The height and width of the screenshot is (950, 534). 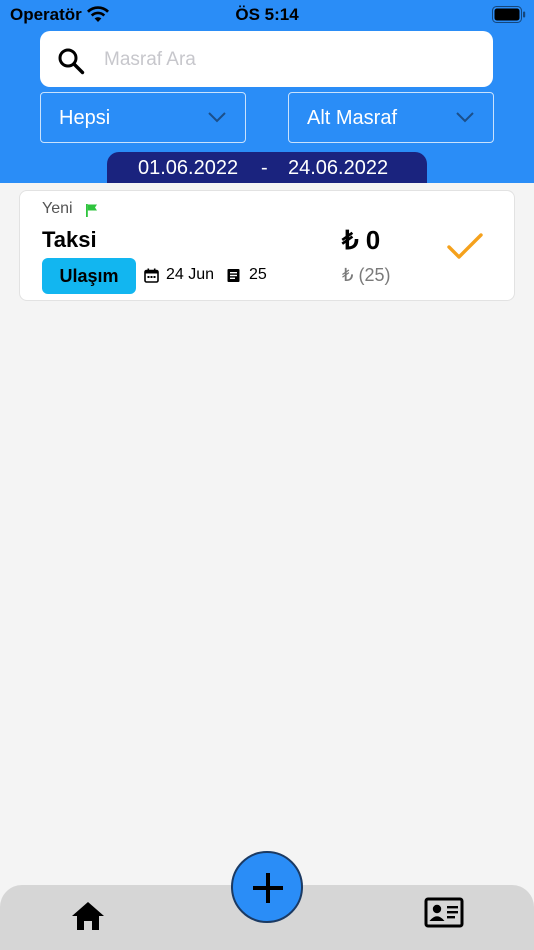 I want to click on status-time: ÖS 5:14, so click(x=267, y=14).